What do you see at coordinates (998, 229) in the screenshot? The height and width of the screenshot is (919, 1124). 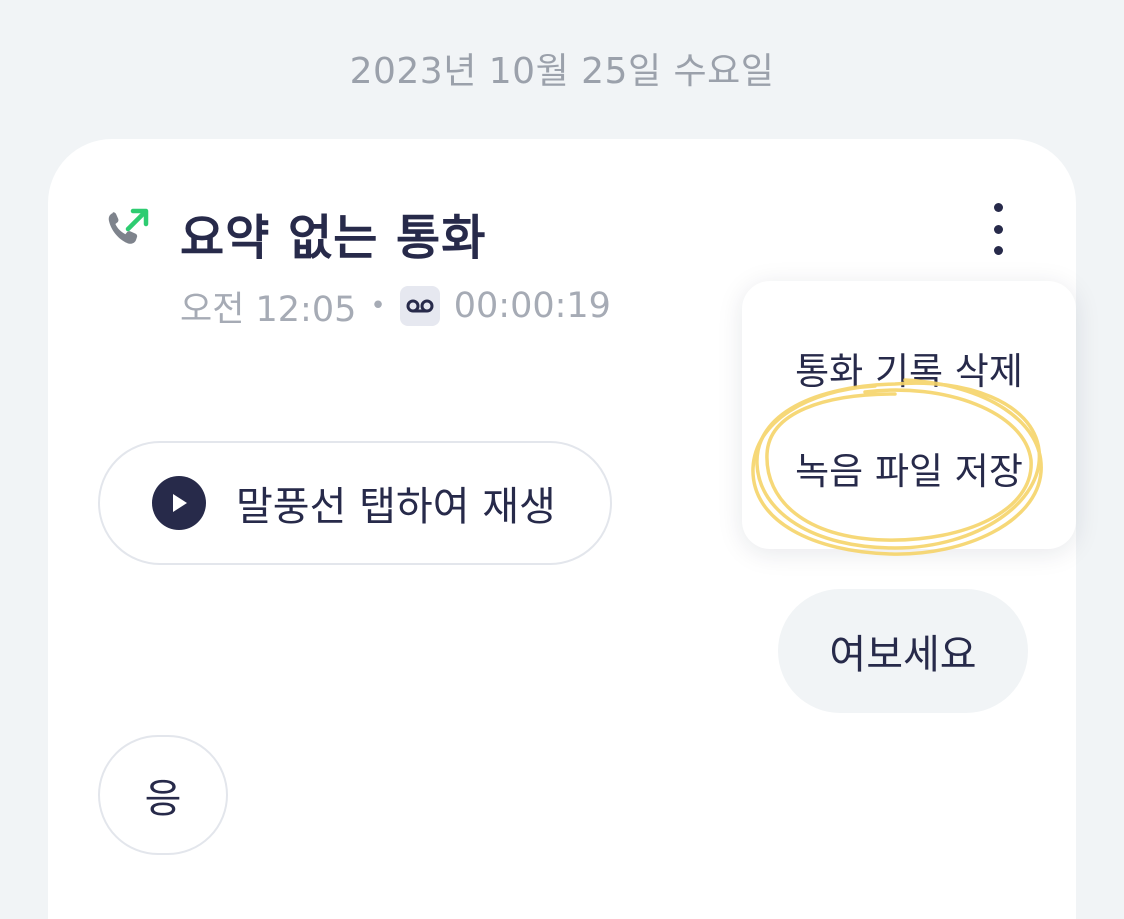 I see `more-vertical-icon` at bounding box center [998, 229].